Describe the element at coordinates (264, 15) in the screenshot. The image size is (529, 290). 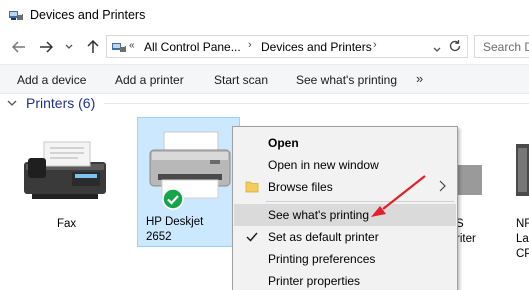
I see `title-bar: Devices and Printers` at that location.